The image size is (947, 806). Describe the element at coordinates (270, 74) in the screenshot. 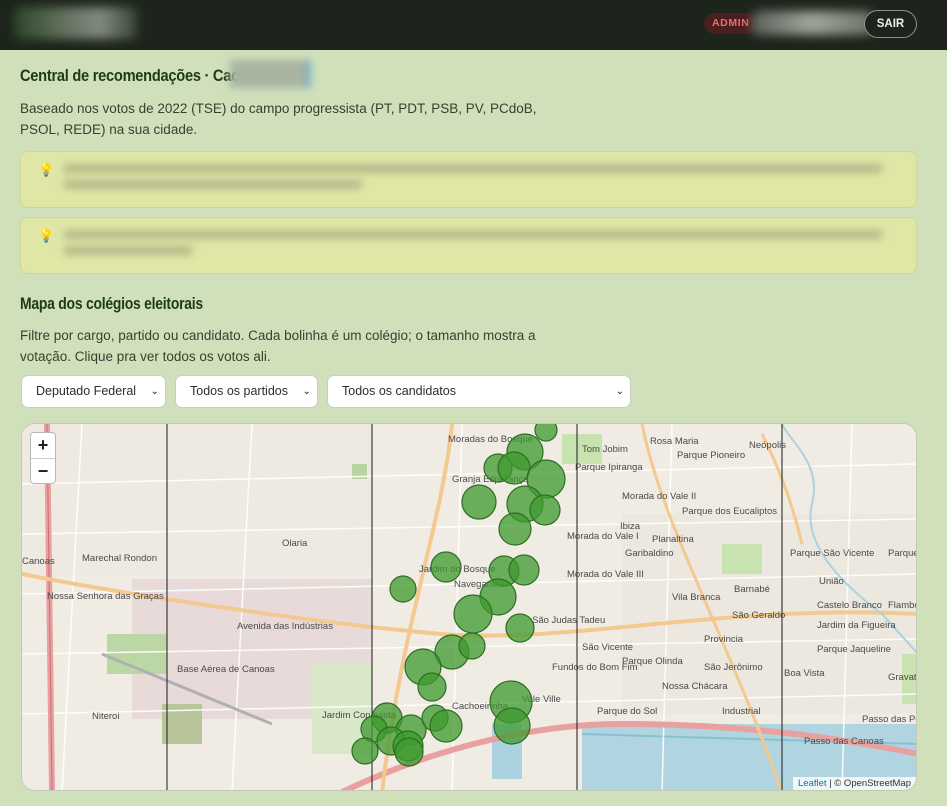

I see `city-name` at that location.